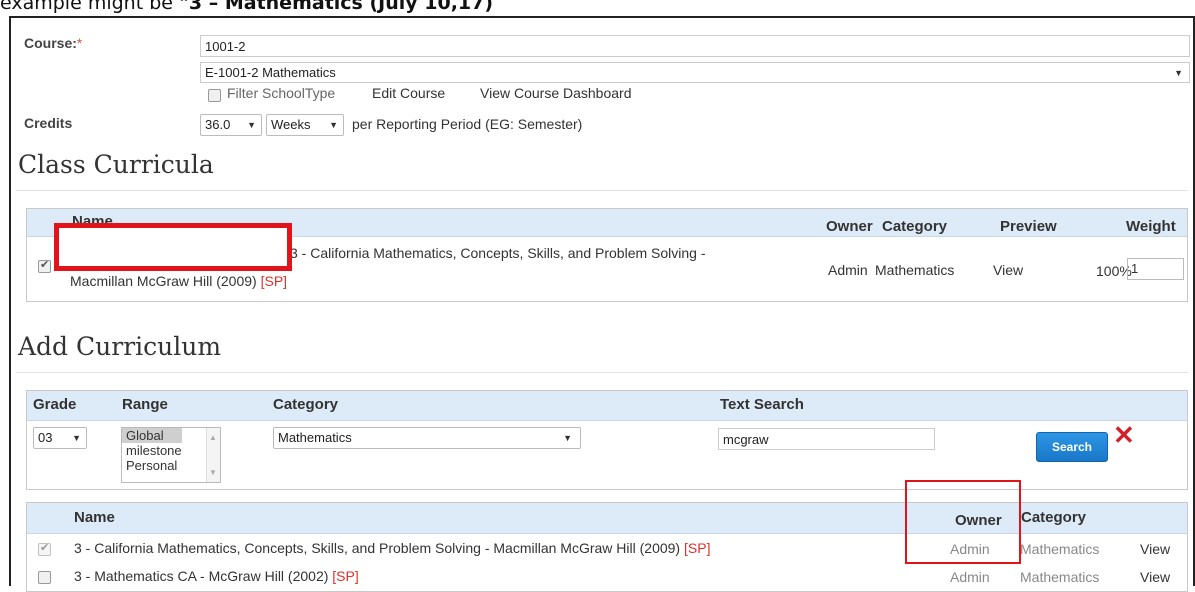 The height and width of the screenshot is (592, 1195). What do you see at coordinates (152, 435) in the screenshot?
I see `range-option-global: Global` at bounding box center [152, 435].